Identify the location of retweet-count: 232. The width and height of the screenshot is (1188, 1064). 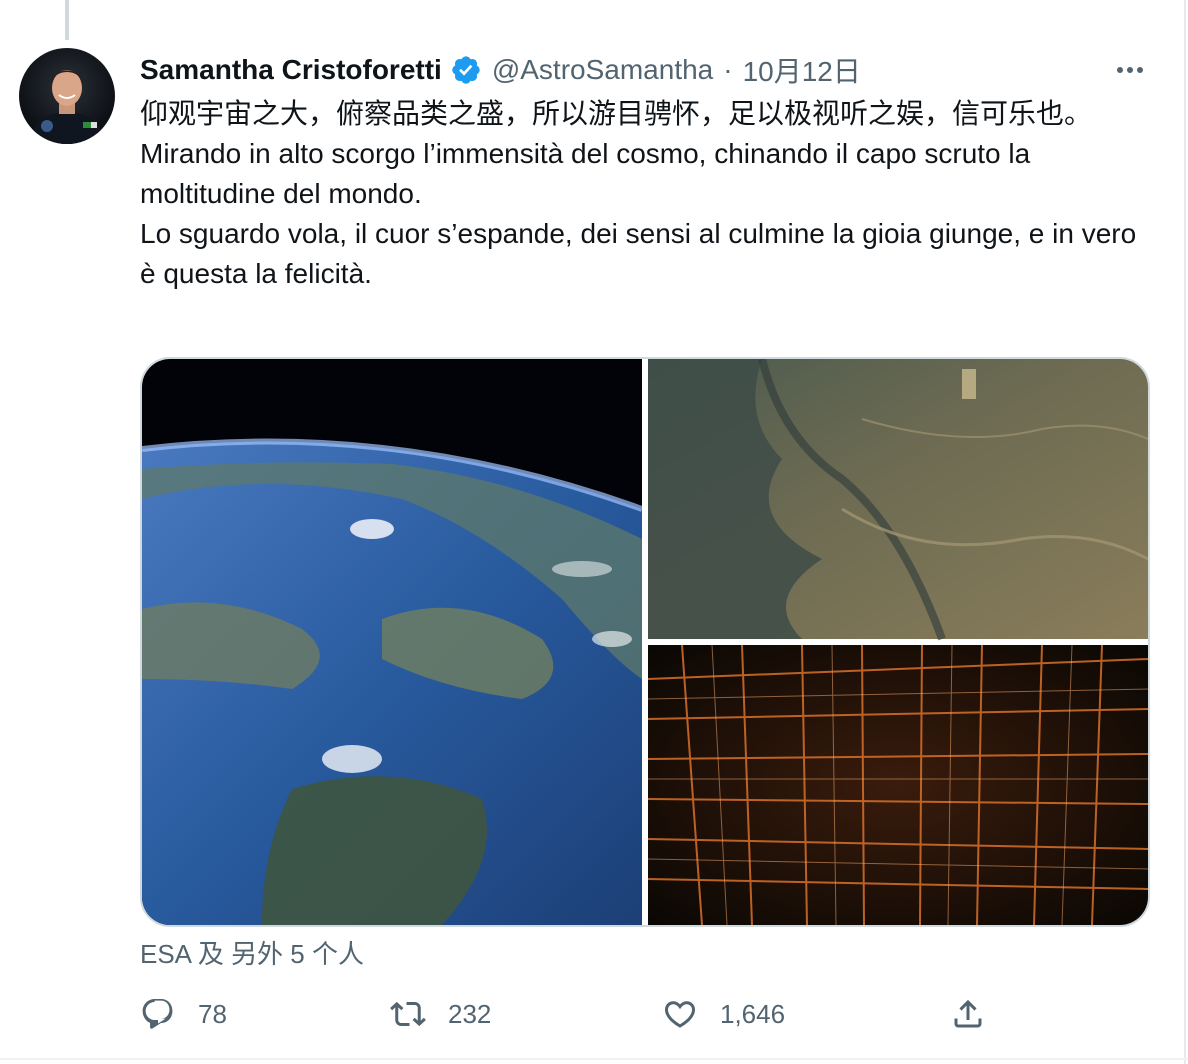
(470, 1013).